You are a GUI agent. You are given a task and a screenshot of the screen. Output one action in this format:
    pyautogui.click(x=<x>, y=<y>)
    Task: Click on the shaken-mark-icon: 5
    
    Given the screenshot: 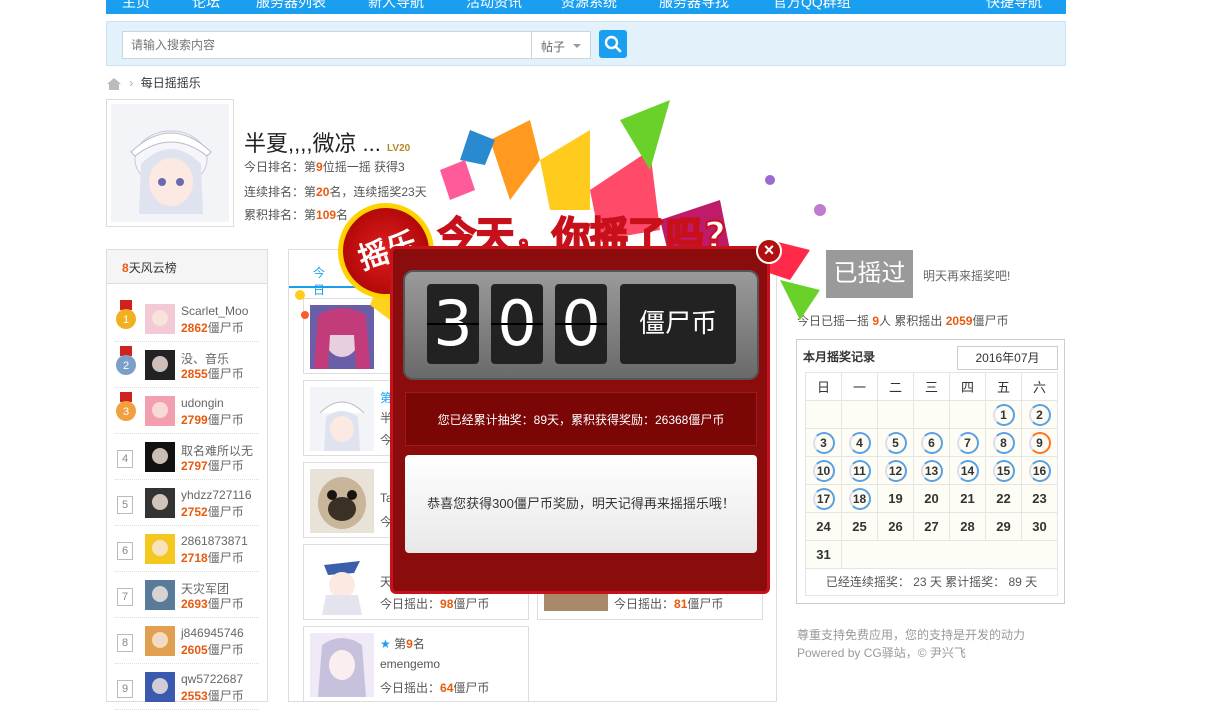 What is the action you would take?
    pyautogui.click(x=895, y=442)
    